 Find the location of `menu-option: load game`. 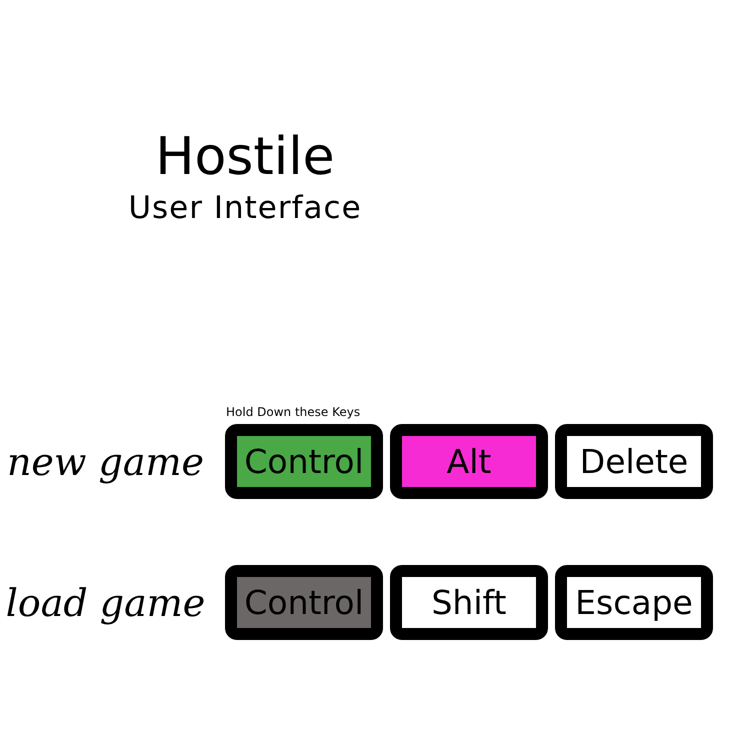

menu-option: load game is located at coordinates (106, 603).